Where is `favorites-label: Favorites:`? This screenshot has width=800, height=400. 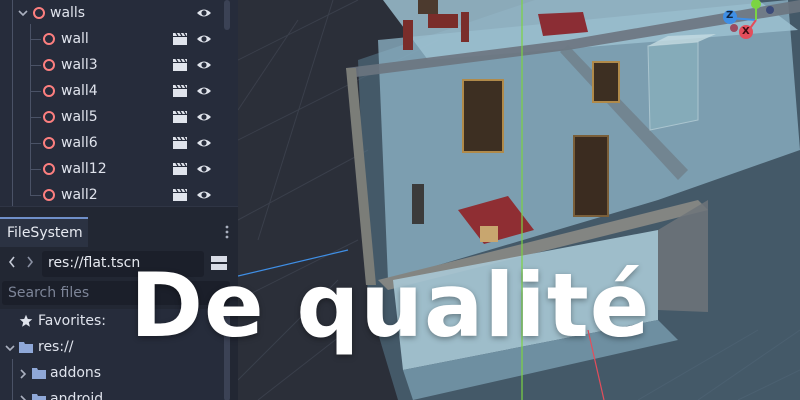 favorites-label: Favorites: is located at coordinates (72, 321).